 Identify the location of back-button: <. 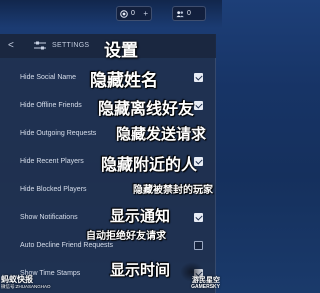
(11, 45).